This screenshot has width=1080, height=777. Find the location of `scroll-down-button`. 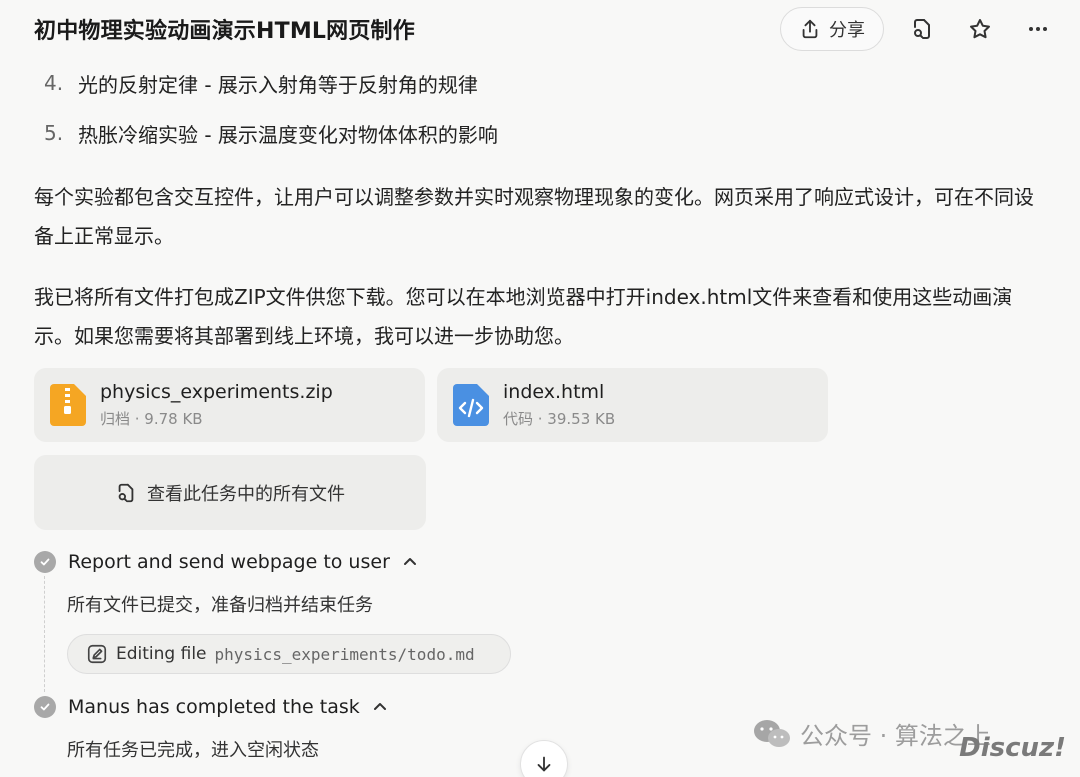

scroll-down-button is located at coordinates (544, 758).